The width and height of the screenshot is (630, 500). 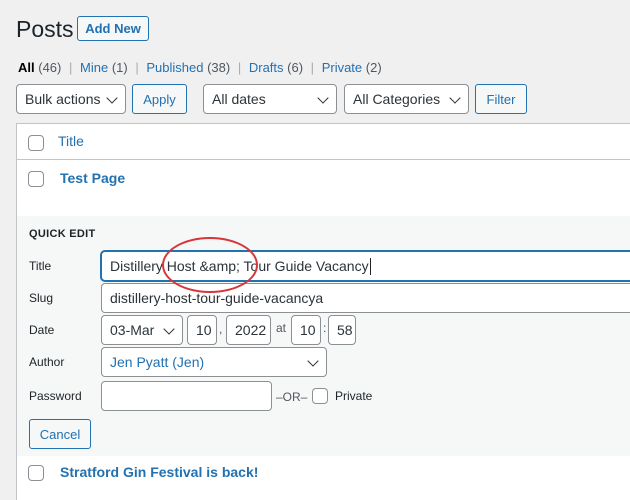 What do you see at coordinates (292, 397) in the screenshot?
I see `or-text: –OR–` at bounding box center [292, 397].